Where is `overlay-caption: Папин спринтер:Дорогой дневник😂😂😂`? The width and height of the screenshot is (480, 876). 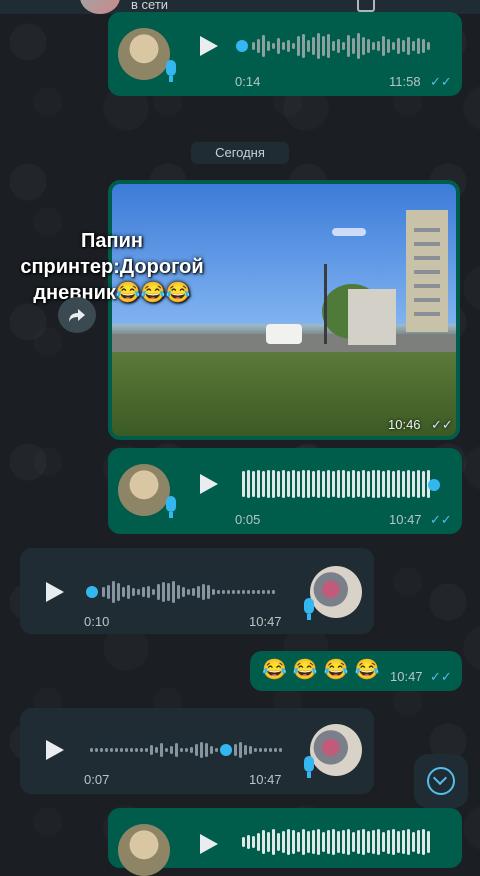 overlay-caption: Папин спринтер:Дорогой дневник😂😂😂 is located at coordinates (112, 267).